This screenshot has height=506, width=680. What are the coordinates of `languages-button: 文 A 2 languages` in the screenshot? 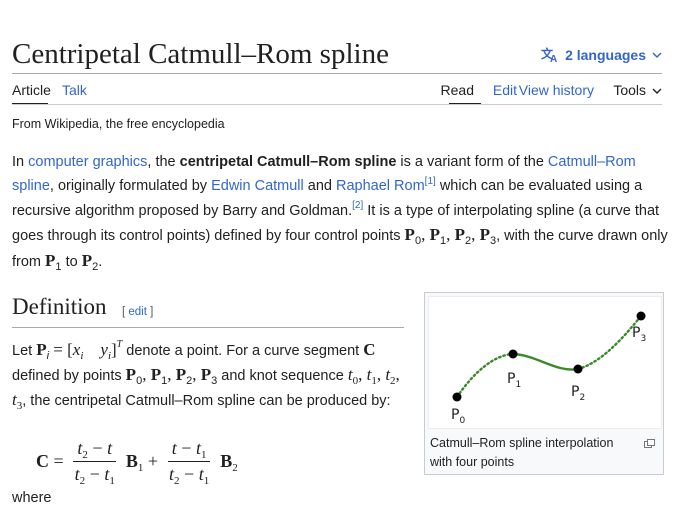 It's located at (601, 55).